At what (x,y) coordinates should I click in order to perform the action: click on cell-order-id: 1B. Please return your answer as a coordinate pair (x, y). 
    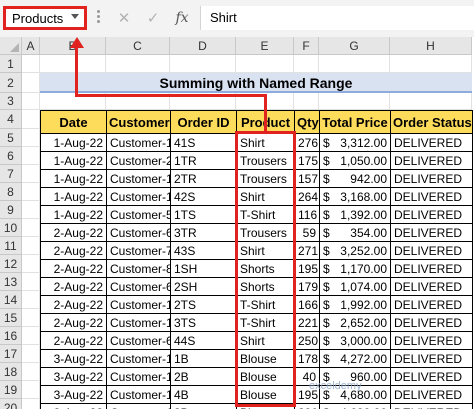
    Looking at the image, I should click on (203, 358).